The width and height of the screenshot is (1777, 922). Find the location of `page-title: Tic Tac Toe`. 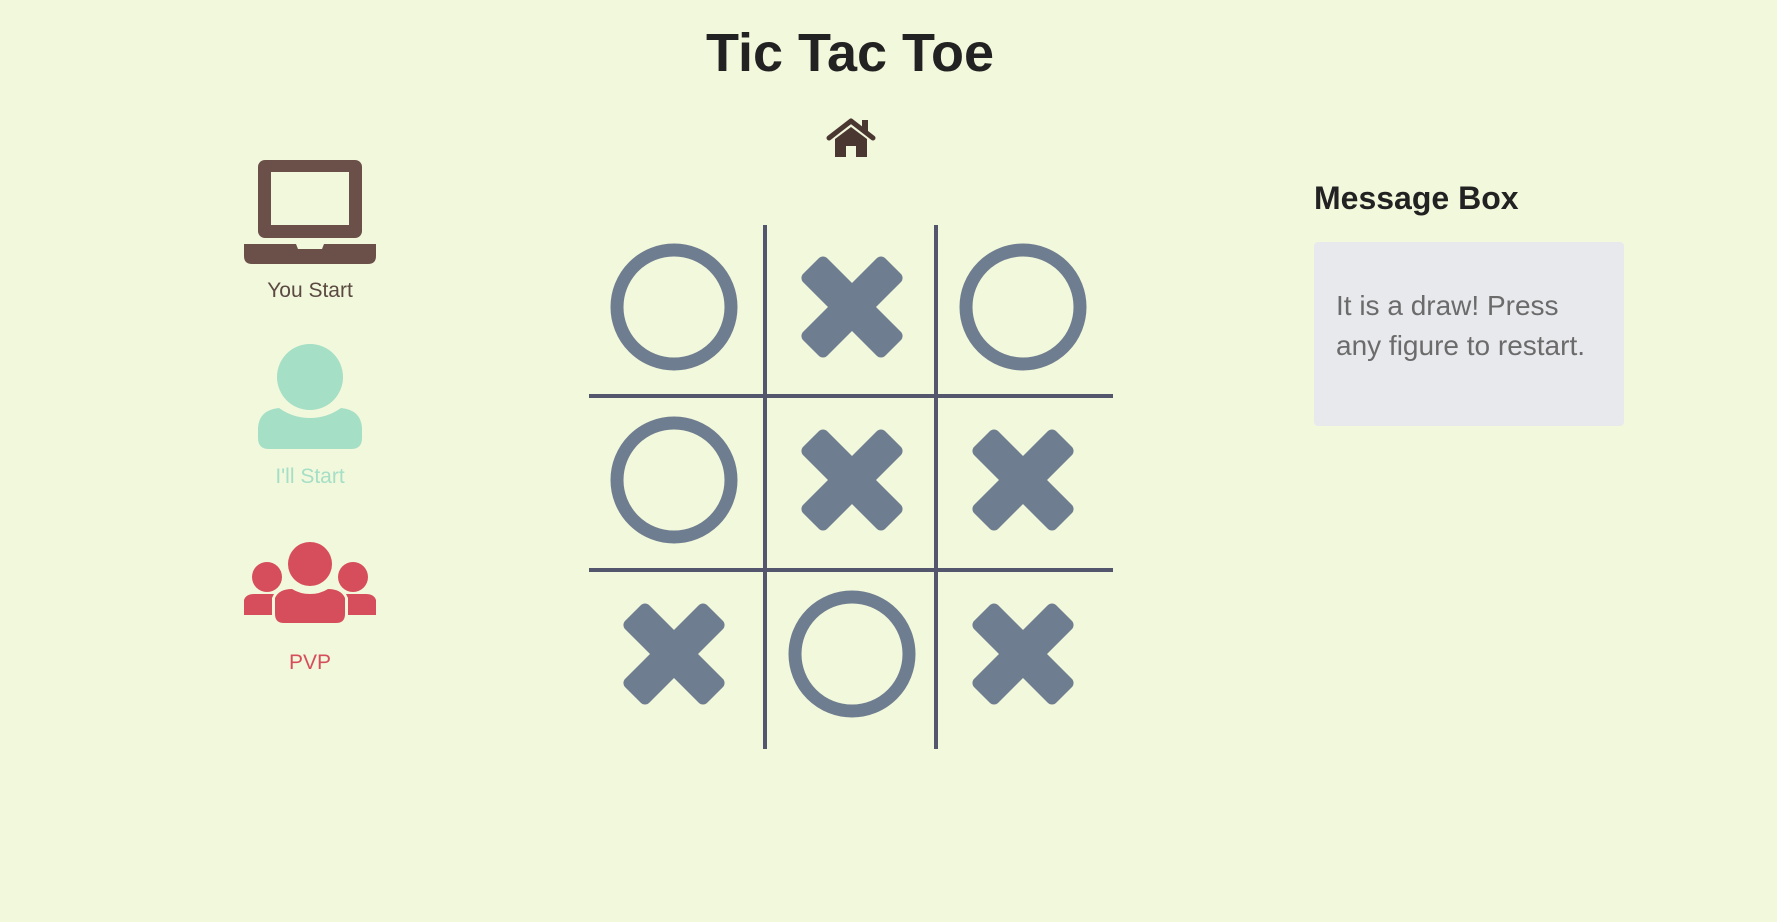

page-title: Tic Tac Toe is located at coordinates (850, 53).